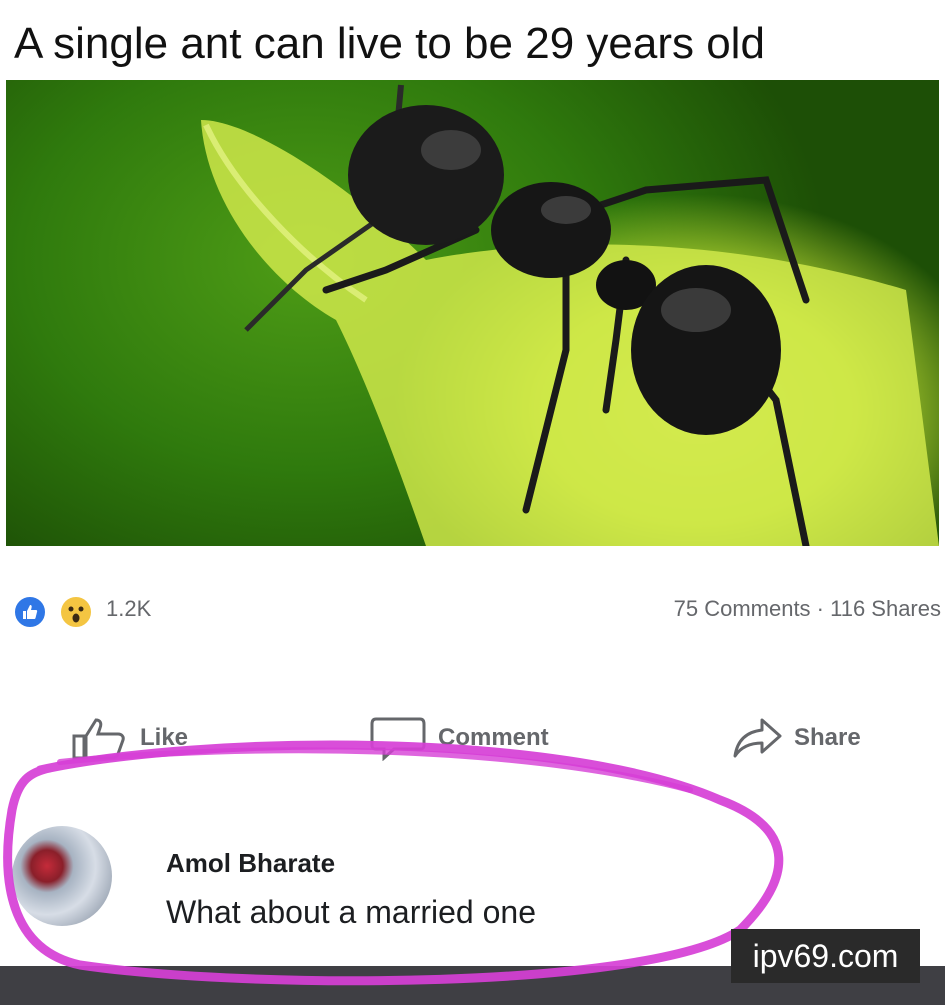  What do you see at coordinates (57, 612) in the screenshot?
I see `reaction-icons` at bounding box center [57, 612].